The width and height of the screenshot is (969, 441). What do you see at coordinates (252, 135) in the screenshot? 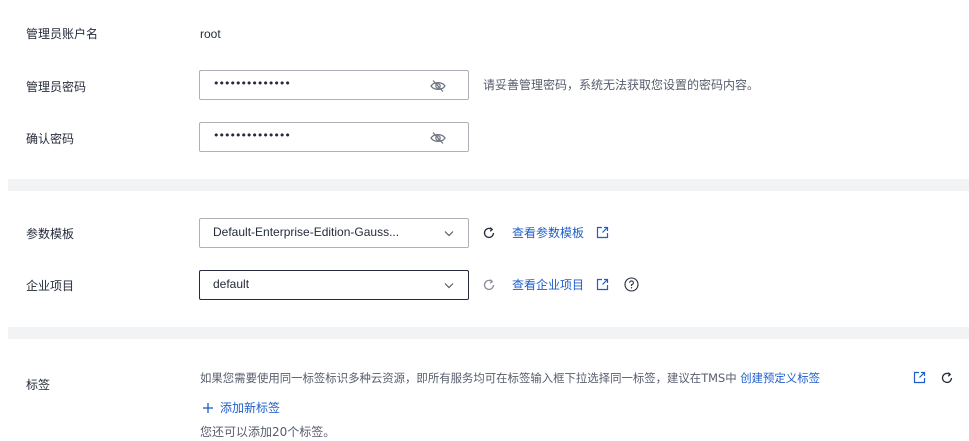
I see `confirm-password-masked-value: ••••••••••••••` at bounding box center [252, 135].